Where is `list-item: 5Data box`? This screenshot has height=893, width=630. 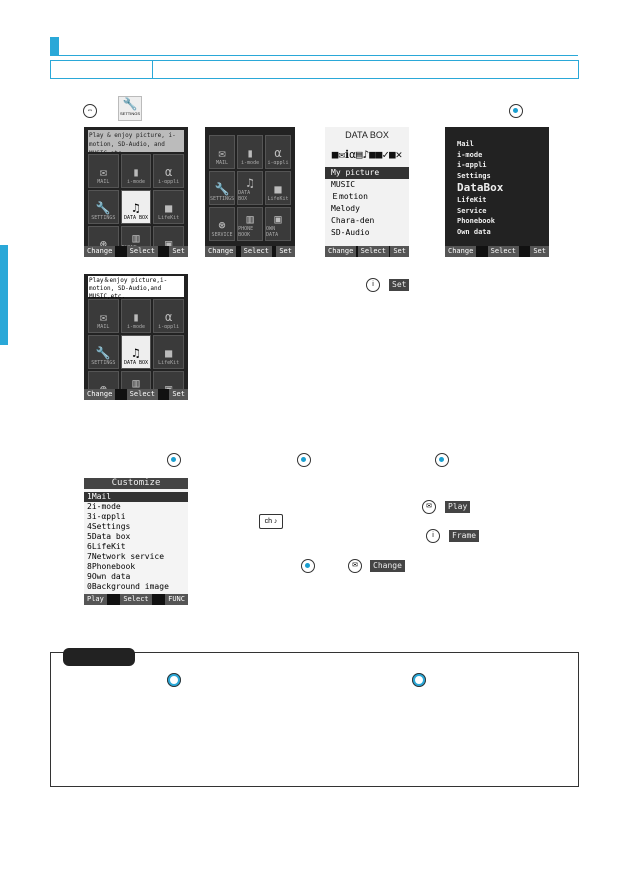 list-item: 5Data box is located at coordinates (109, 536).